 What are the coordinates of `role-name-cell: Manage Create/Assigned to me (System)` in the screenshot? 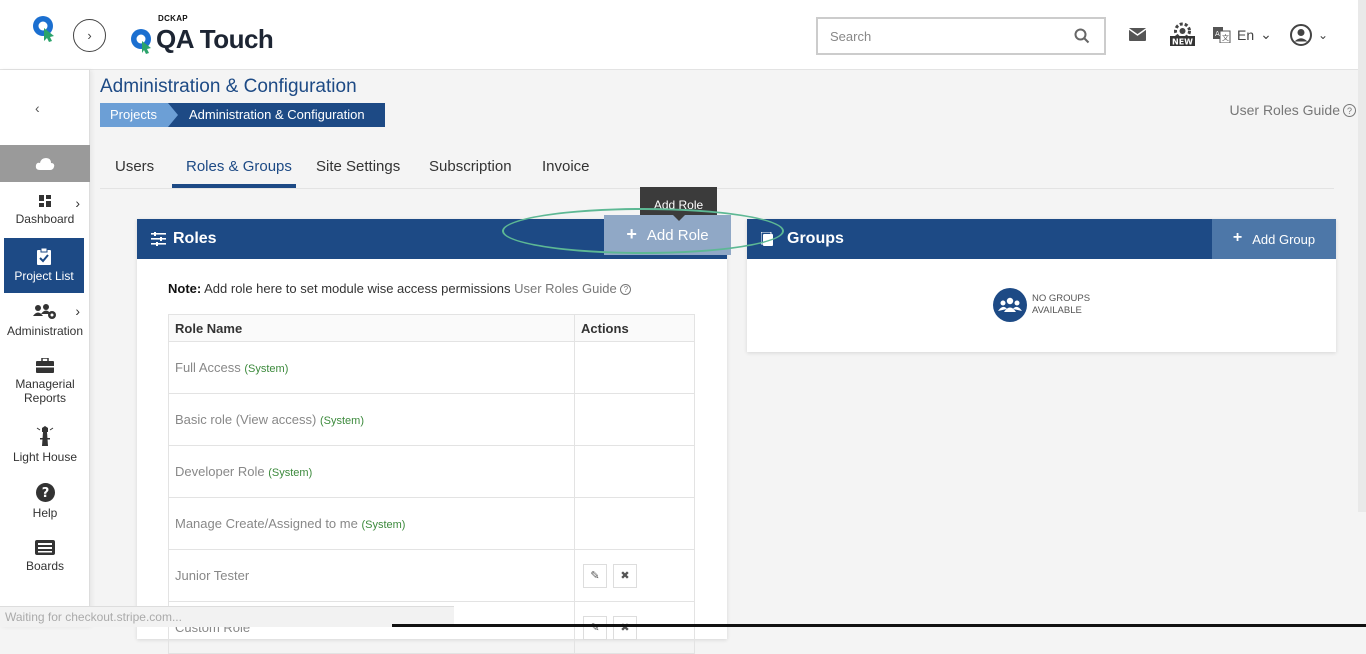 It's located at (371, 523).